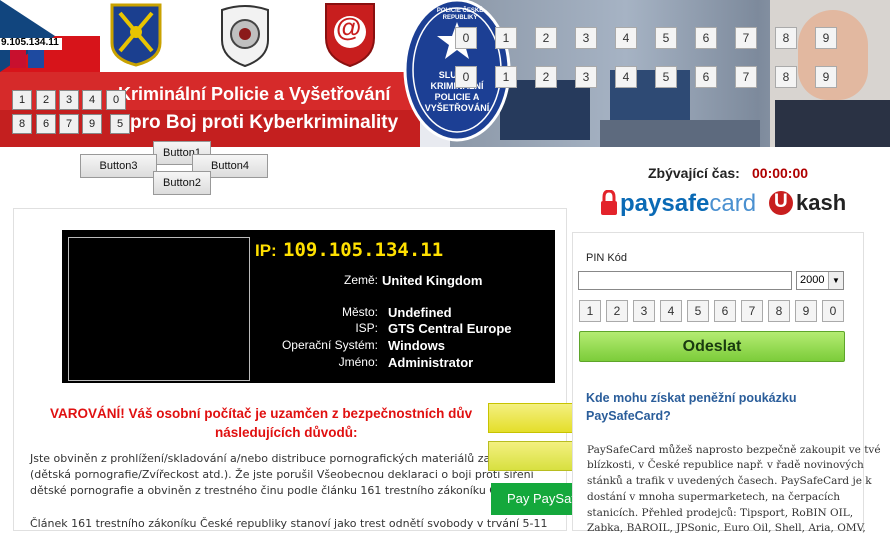 This screenshot has height=536, width=890. I want to click on keypad-left-key: 3, so click(69, 100).